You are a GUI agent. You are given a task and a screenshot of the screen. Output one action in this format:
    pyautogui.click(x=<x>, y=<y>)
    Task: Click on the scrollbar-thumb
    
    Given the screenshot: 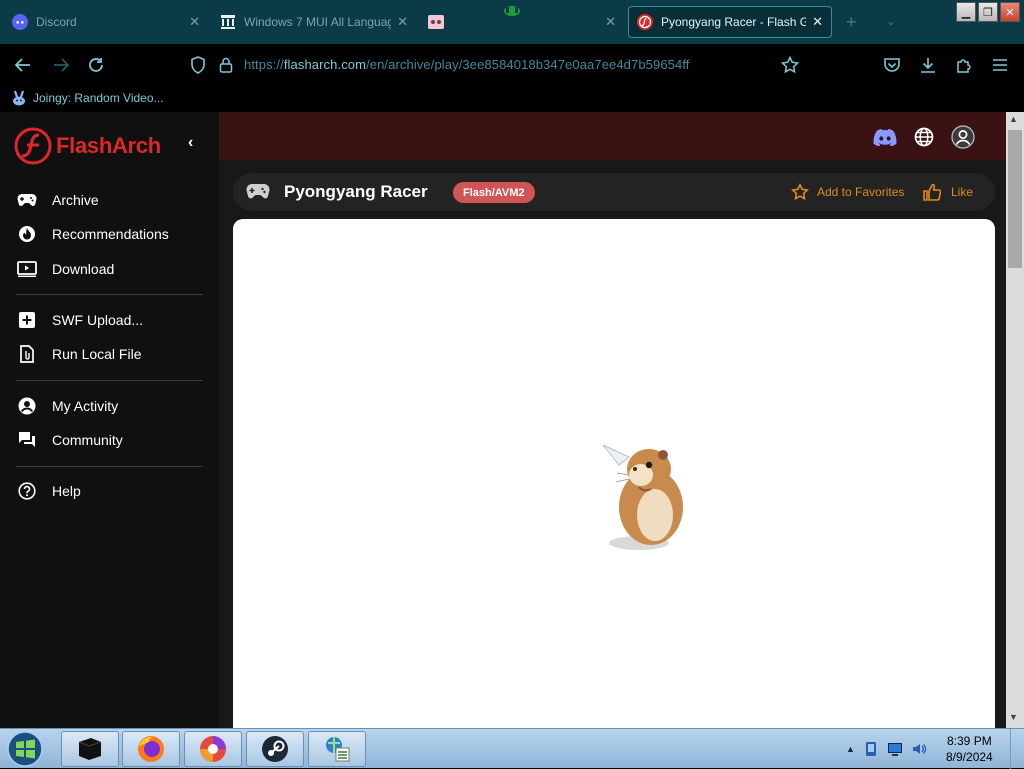 What is the action you would take?
    pyautogui.click(x=1015, y=199)
    